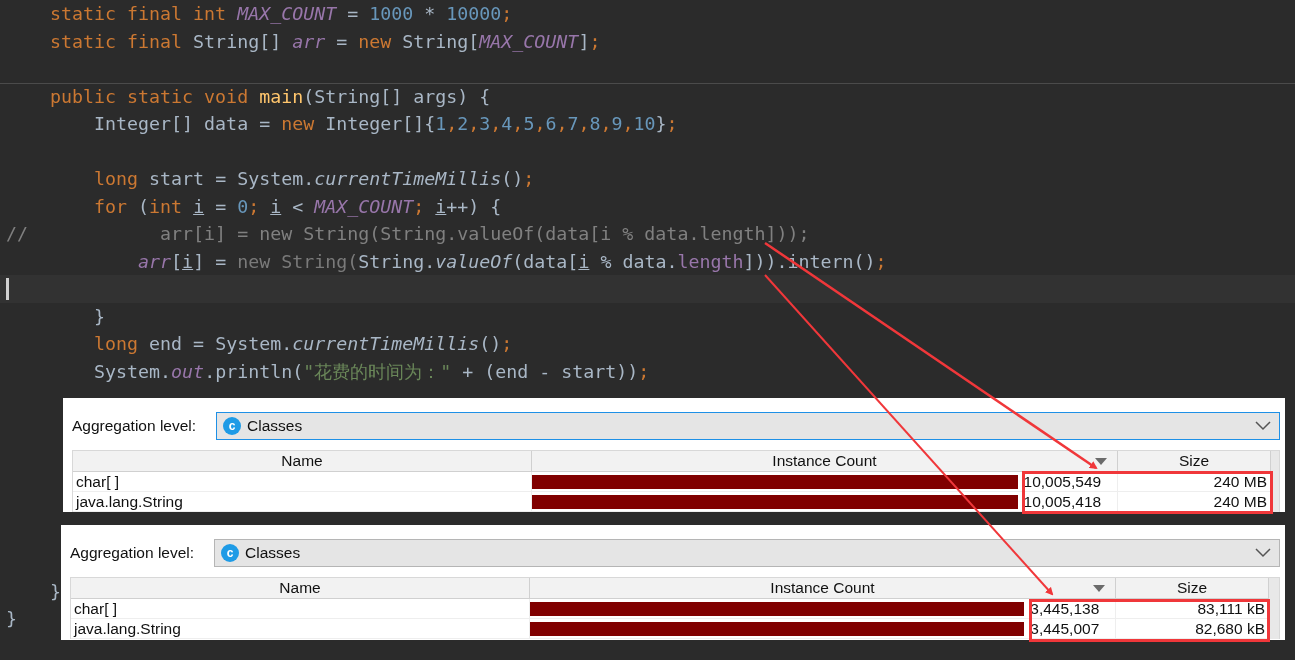 This screenshot has height=660, width=1295. I want to click on table-cell: 10,005,418, so click(1062, 502).